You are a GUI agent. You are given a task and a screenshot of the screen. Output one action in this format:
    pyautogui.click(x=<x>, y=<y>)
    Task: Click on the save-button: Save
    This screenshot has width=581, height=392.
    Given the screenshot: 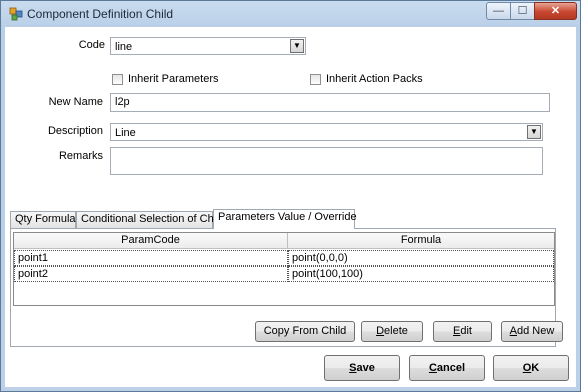 What is the action you would take?
    pyautogui.click(x=362, y=368)
    